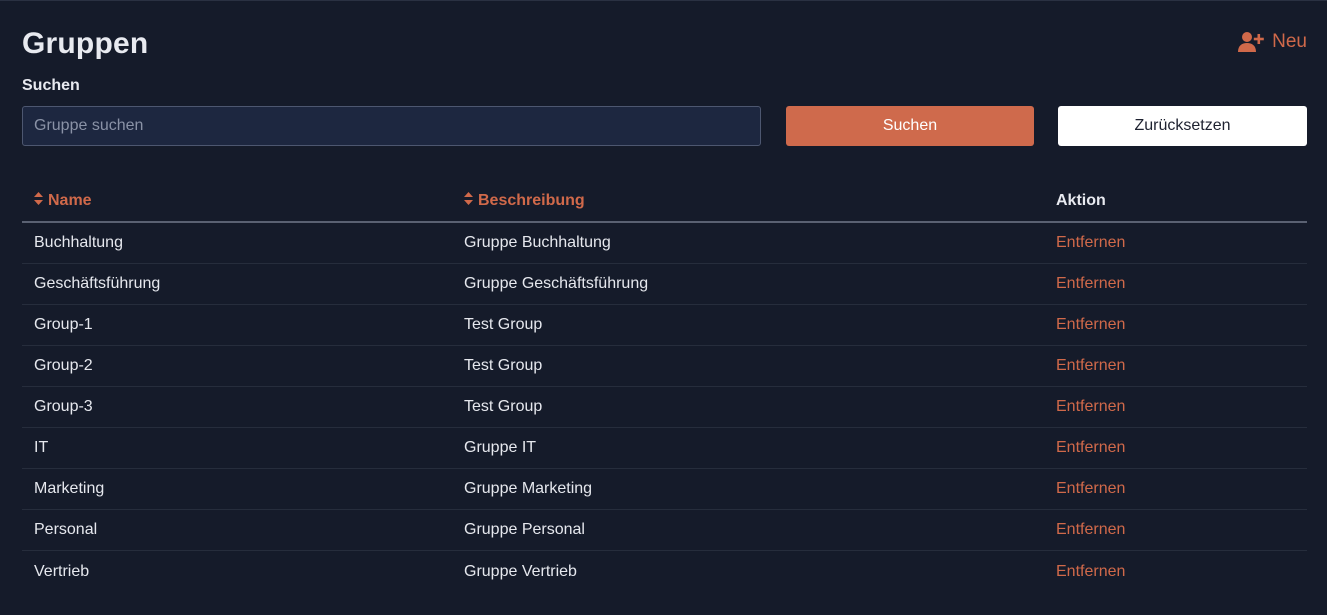 This screenshot has width=1327, height=615. I want to click on cell-name: Vertrieb, so click(62, 571).